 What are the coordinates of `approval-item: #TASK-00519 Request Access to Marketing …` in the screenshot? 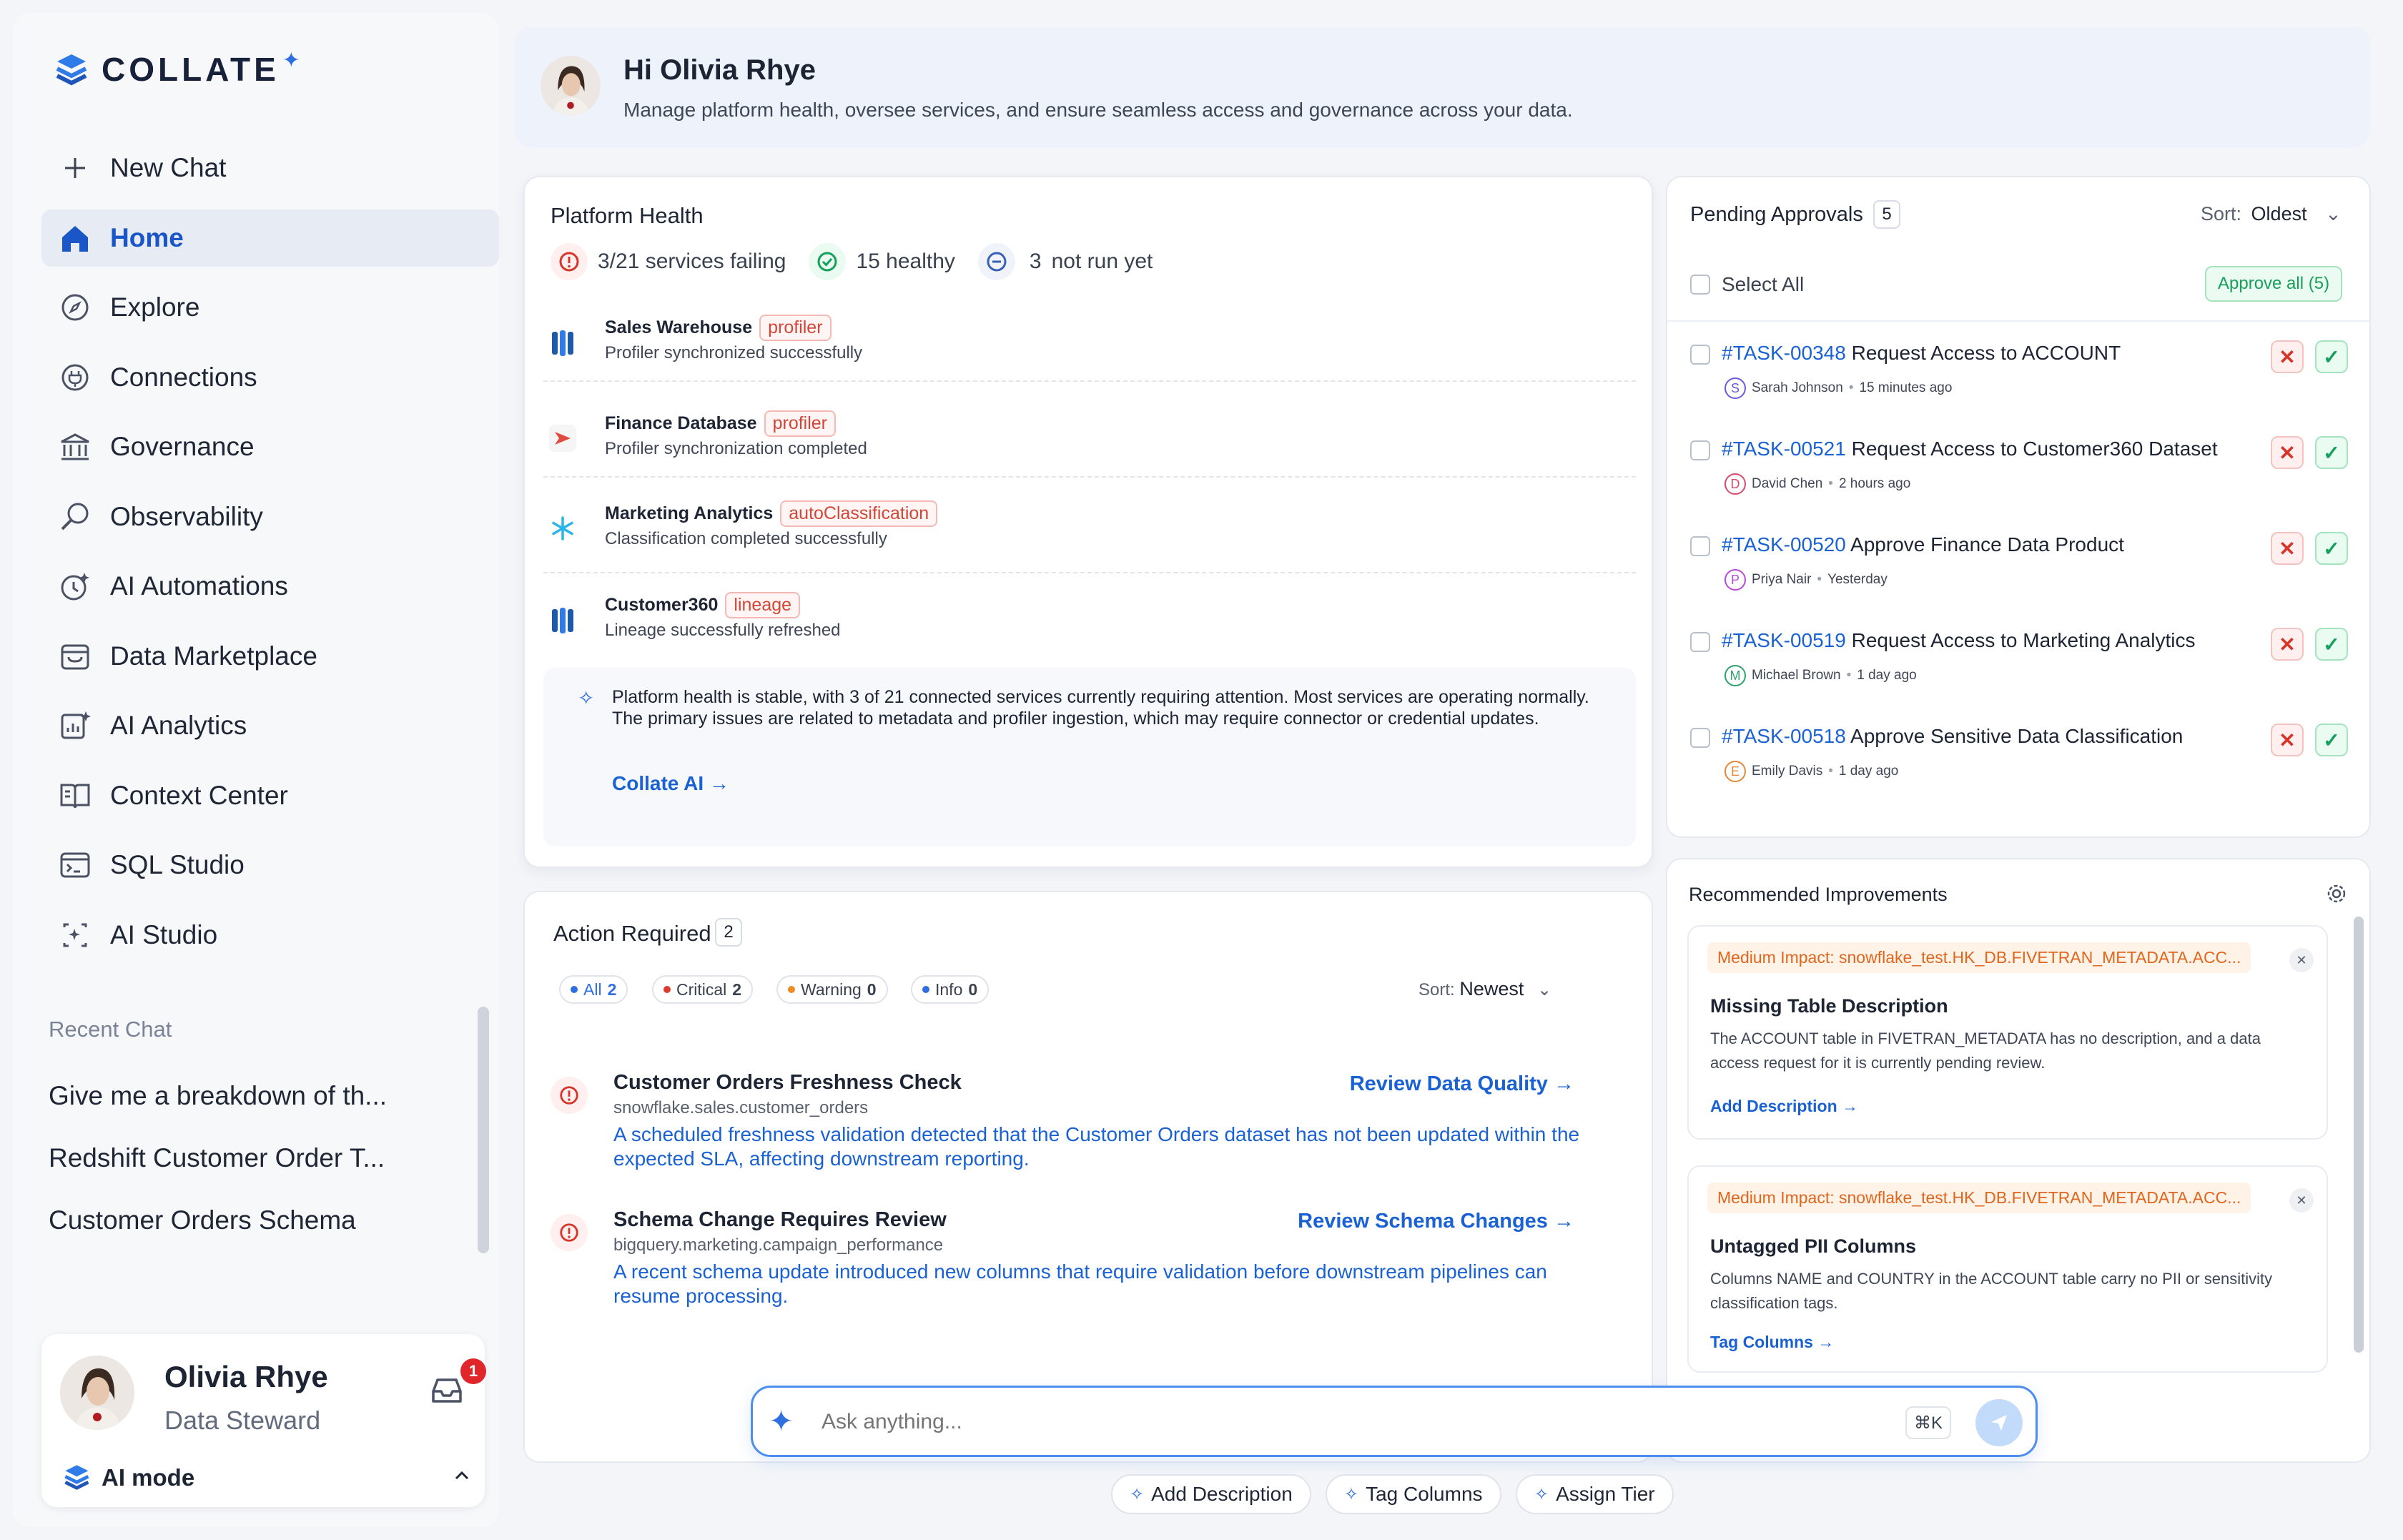 It's located at (2018, 668).